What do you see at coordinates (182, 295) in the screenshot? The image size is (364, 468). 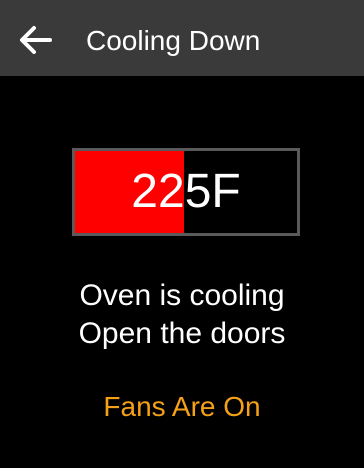 I see `status-message-line-1: Oven is cooling` at bounding box center [182, 295].